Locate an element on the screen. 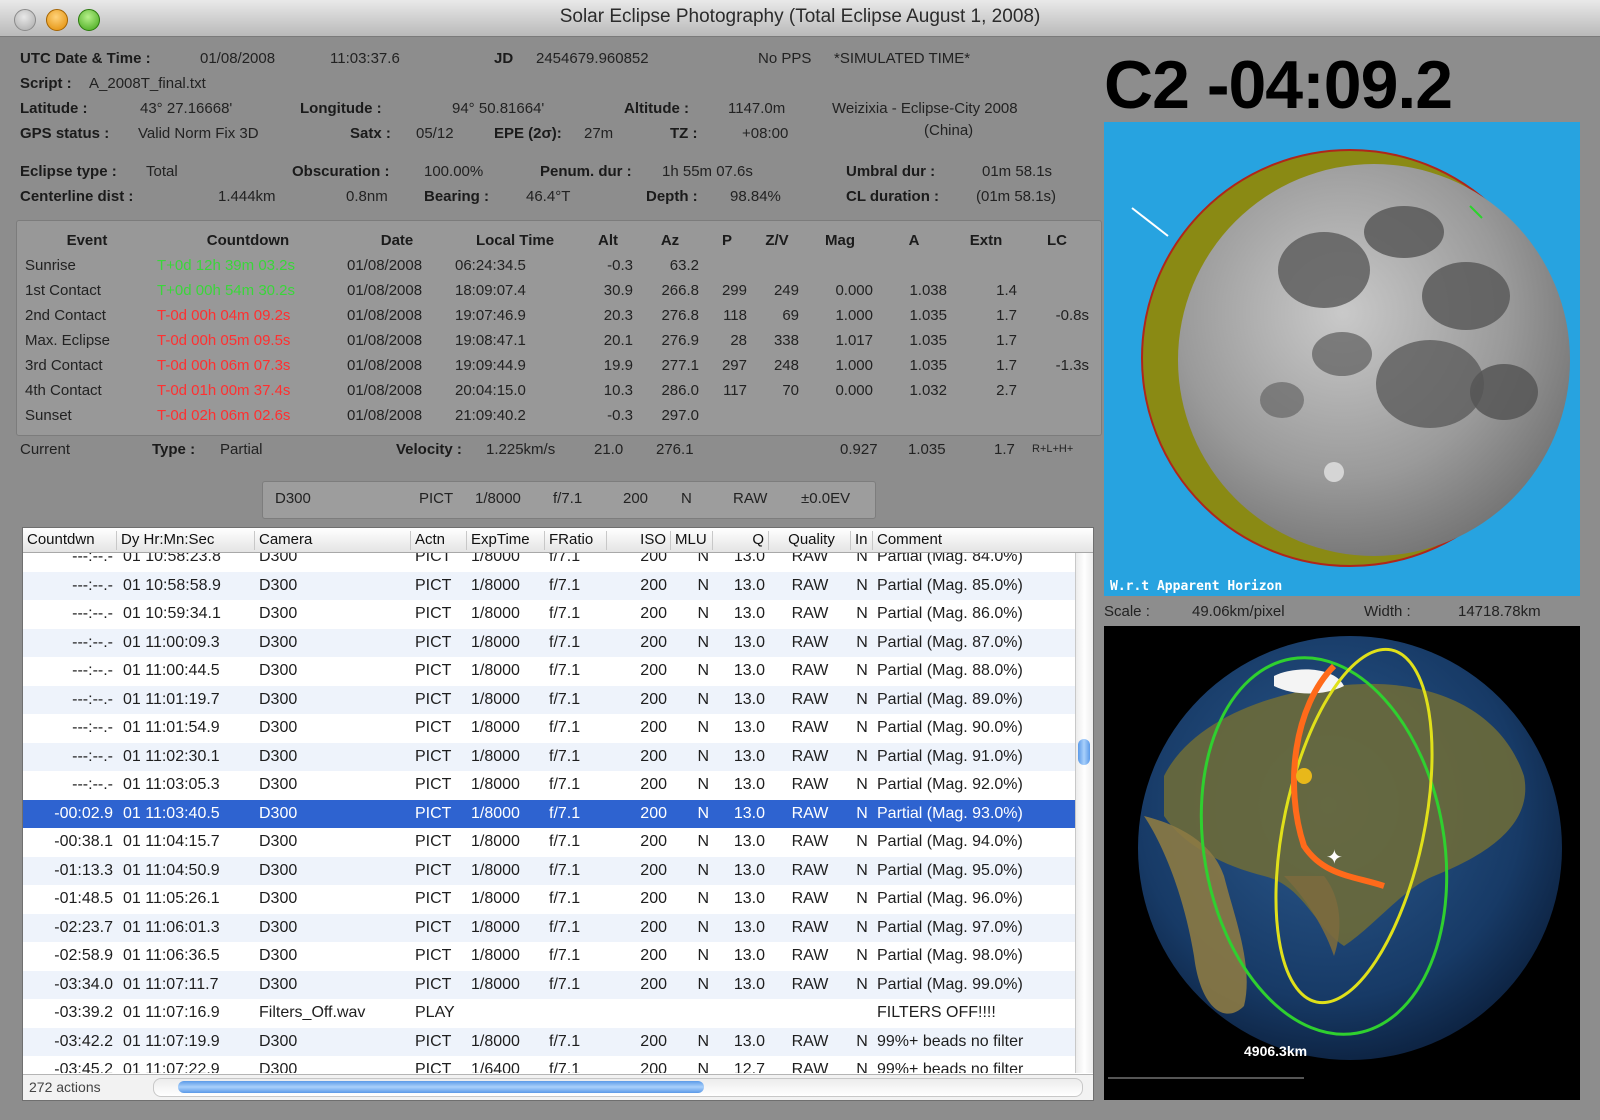 The image size is (1600, 1120). event-cell-p is located at coordinates (727, 415).